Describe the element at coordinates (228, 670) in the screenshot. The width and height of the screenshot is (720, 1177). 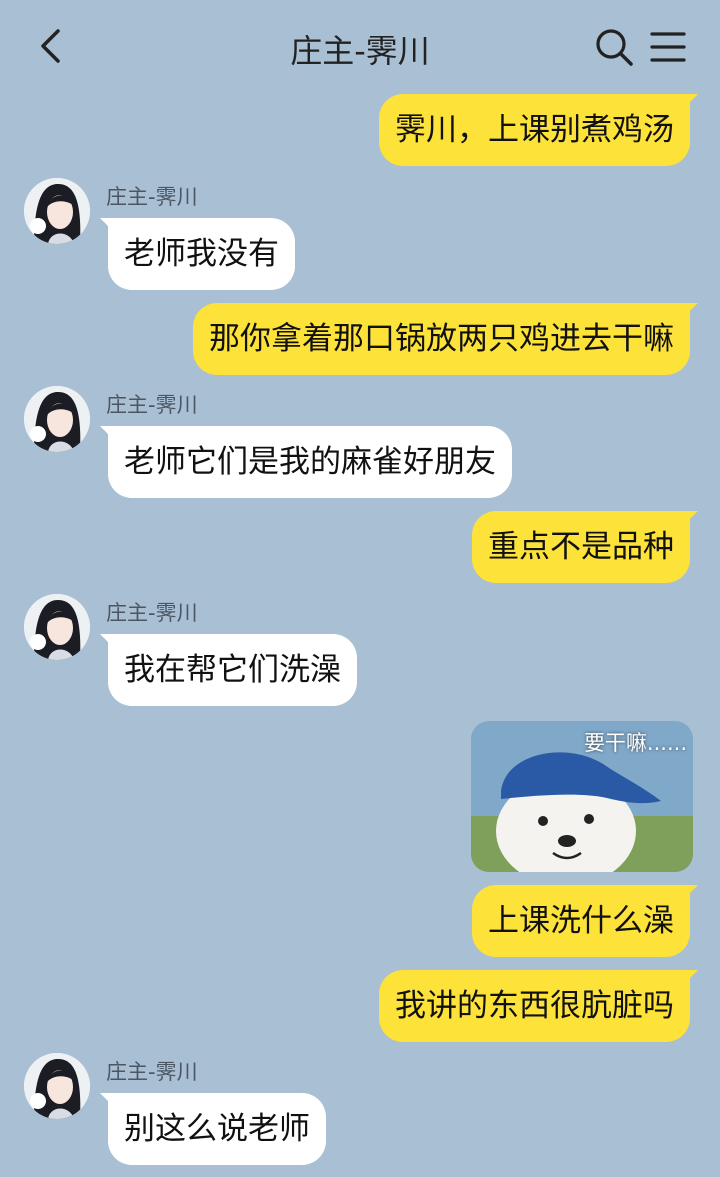
I see `incoming-message-bubble: 我在帮它们洗澡` at that location.